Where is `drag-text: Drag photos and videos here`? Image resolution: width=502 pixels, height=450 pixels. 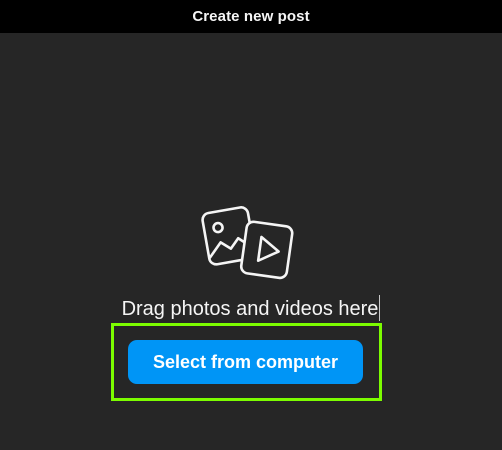 drag-text: Drag photos and videos here is located at coordinates (250, 309).